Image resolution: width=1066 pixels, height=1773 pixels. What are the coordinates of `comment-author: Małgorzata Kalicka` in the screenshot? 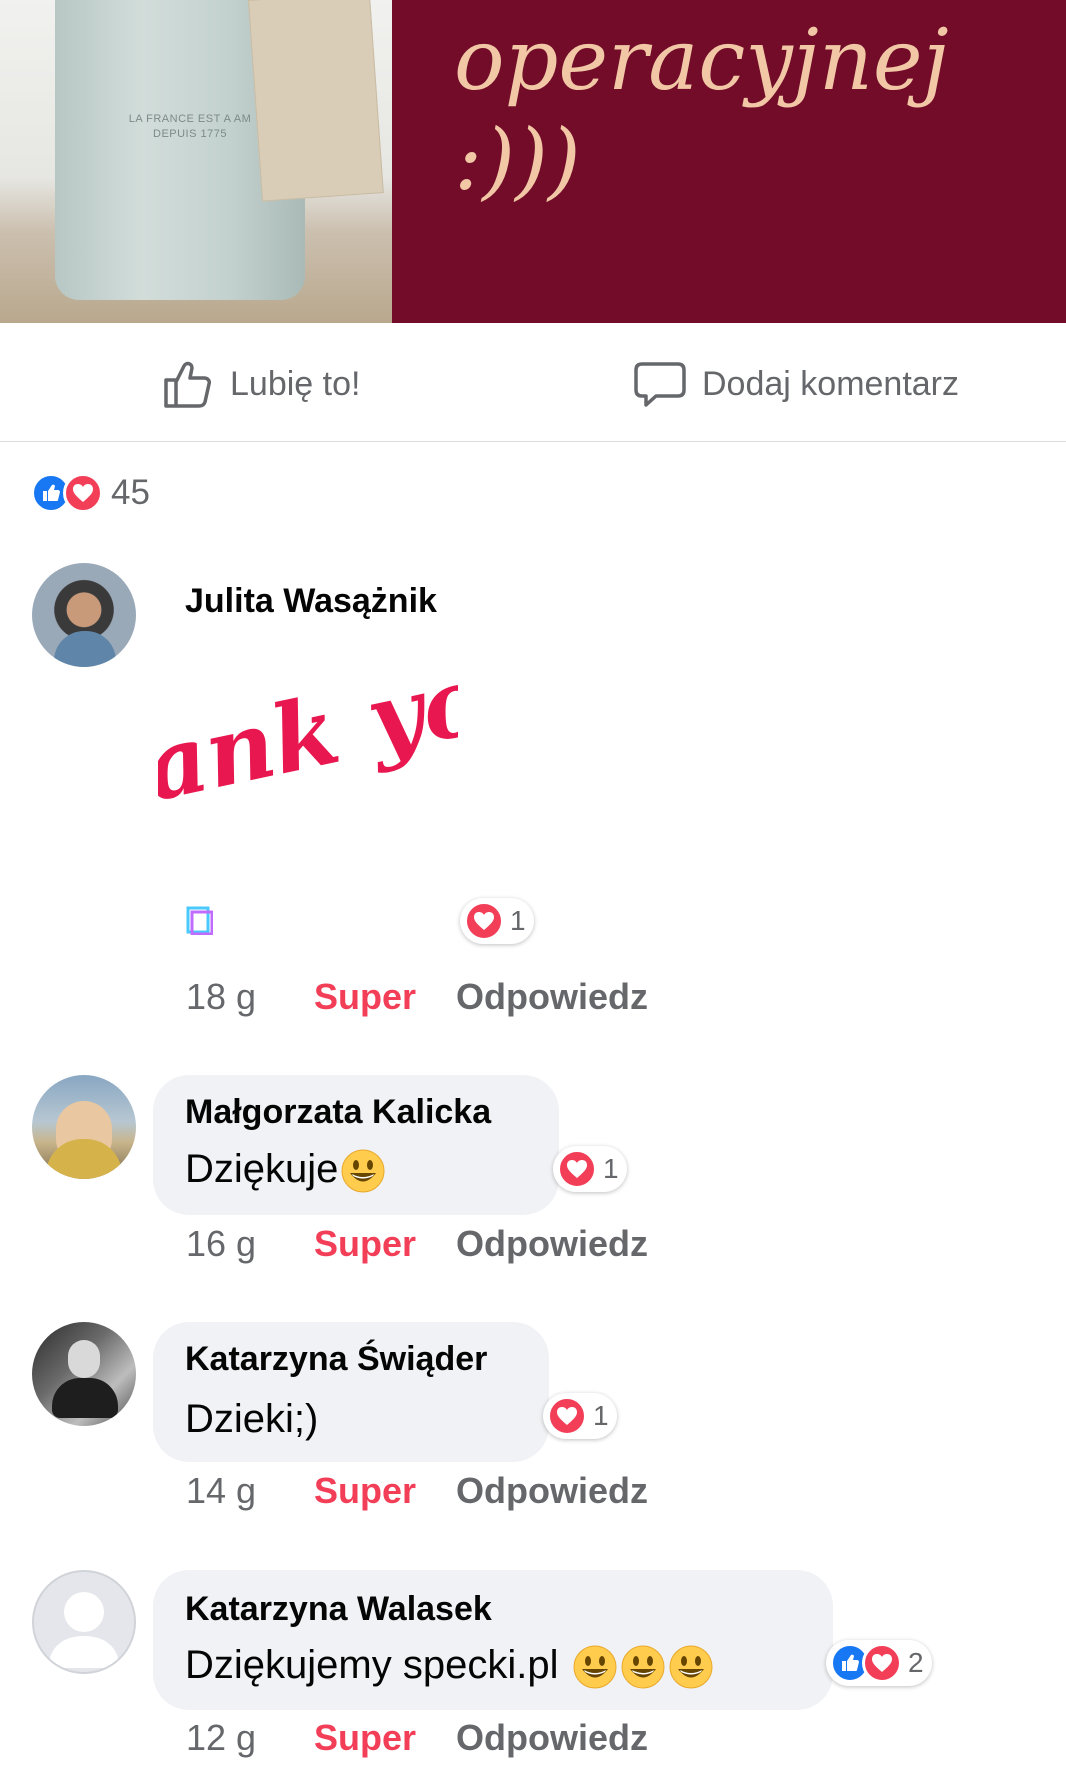 It's located at (338, 1112).